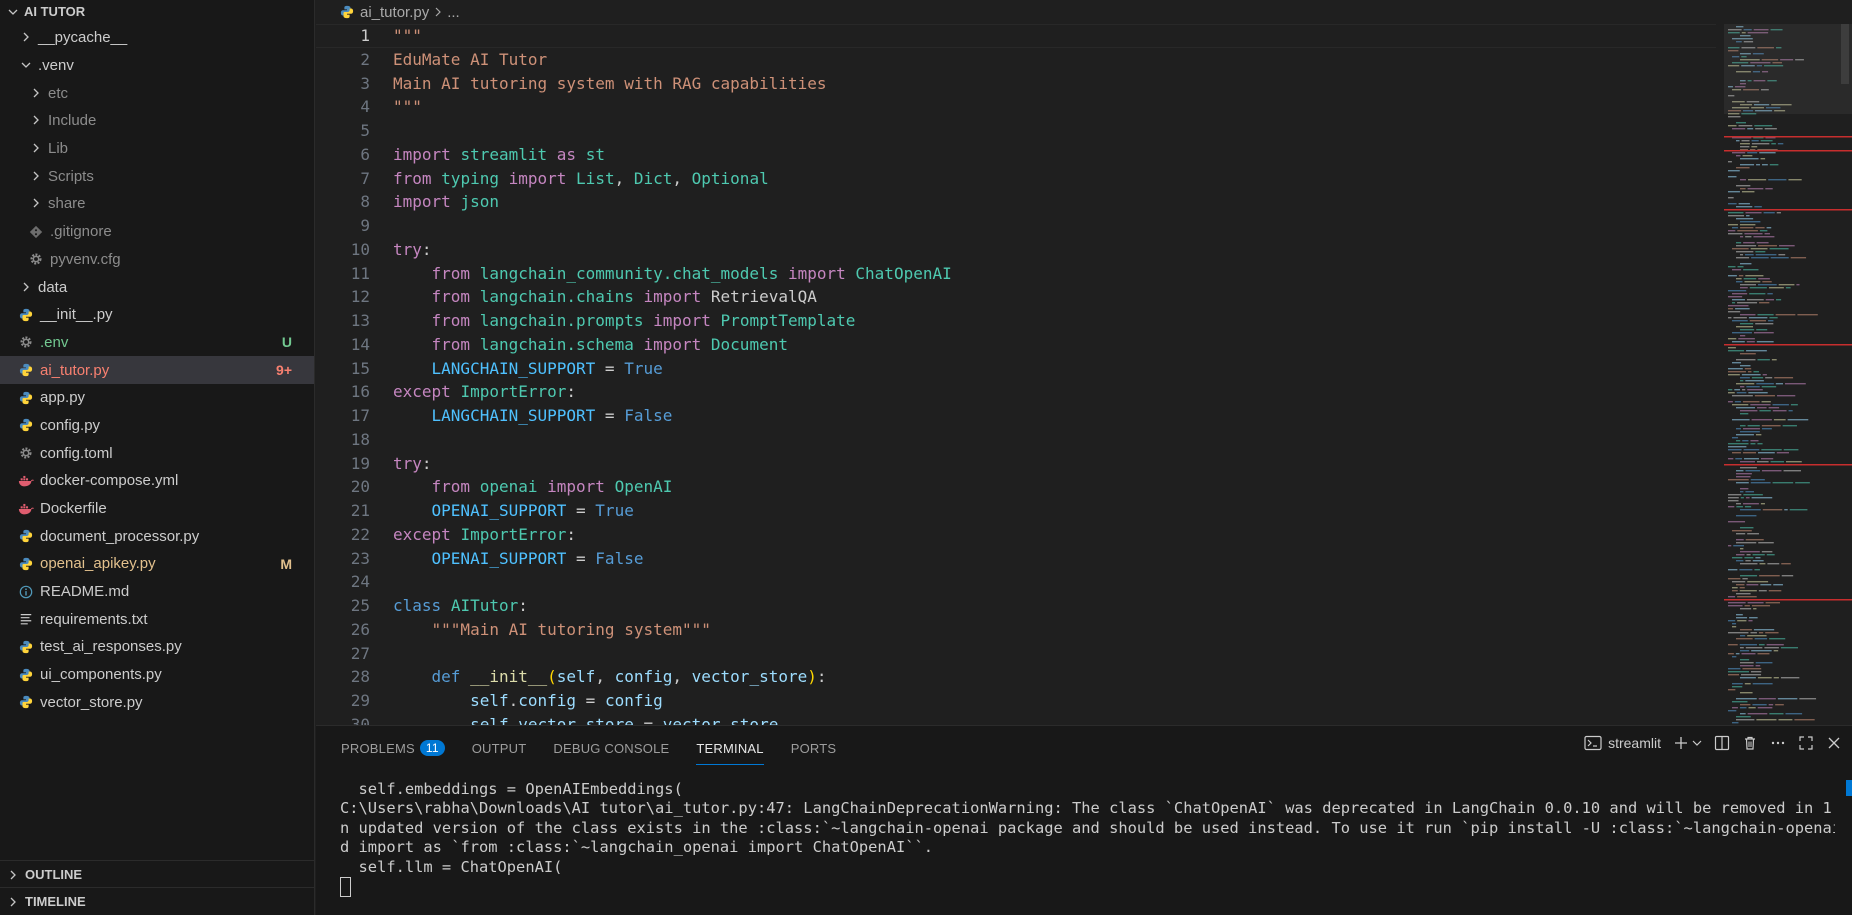 This screenshot has width=1852, height=915. I want to click on code-line: 23 OPENAI_SUPPORT = False, so click(1016, 559).